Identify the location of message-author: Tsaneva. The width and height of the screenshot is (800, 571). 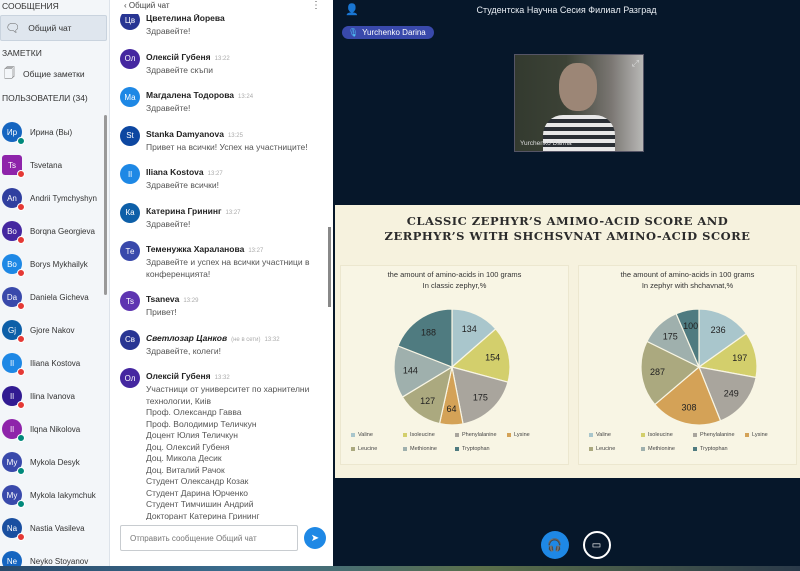
(163, 299).